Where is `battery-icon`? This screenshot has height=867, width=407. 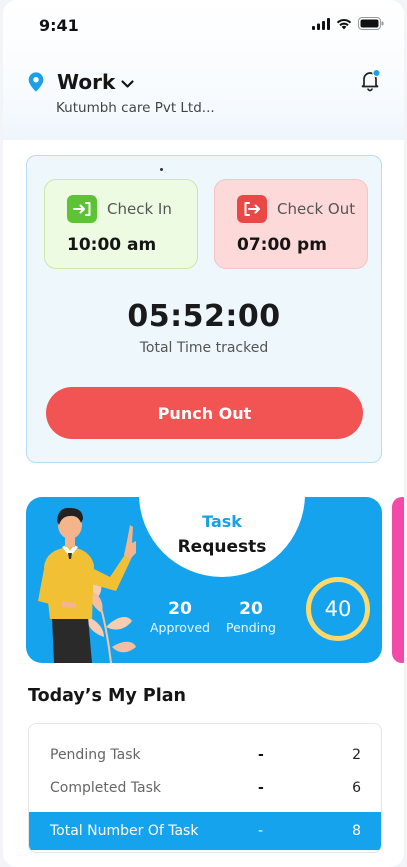 battery-icon is located at coordinates (371, 23).